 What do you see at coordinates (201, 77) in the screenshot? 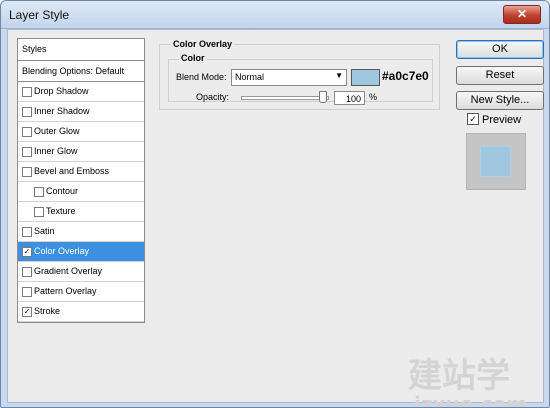
I see `blend-mode-label: Blend Mode:` at bounding box center [201, 77].